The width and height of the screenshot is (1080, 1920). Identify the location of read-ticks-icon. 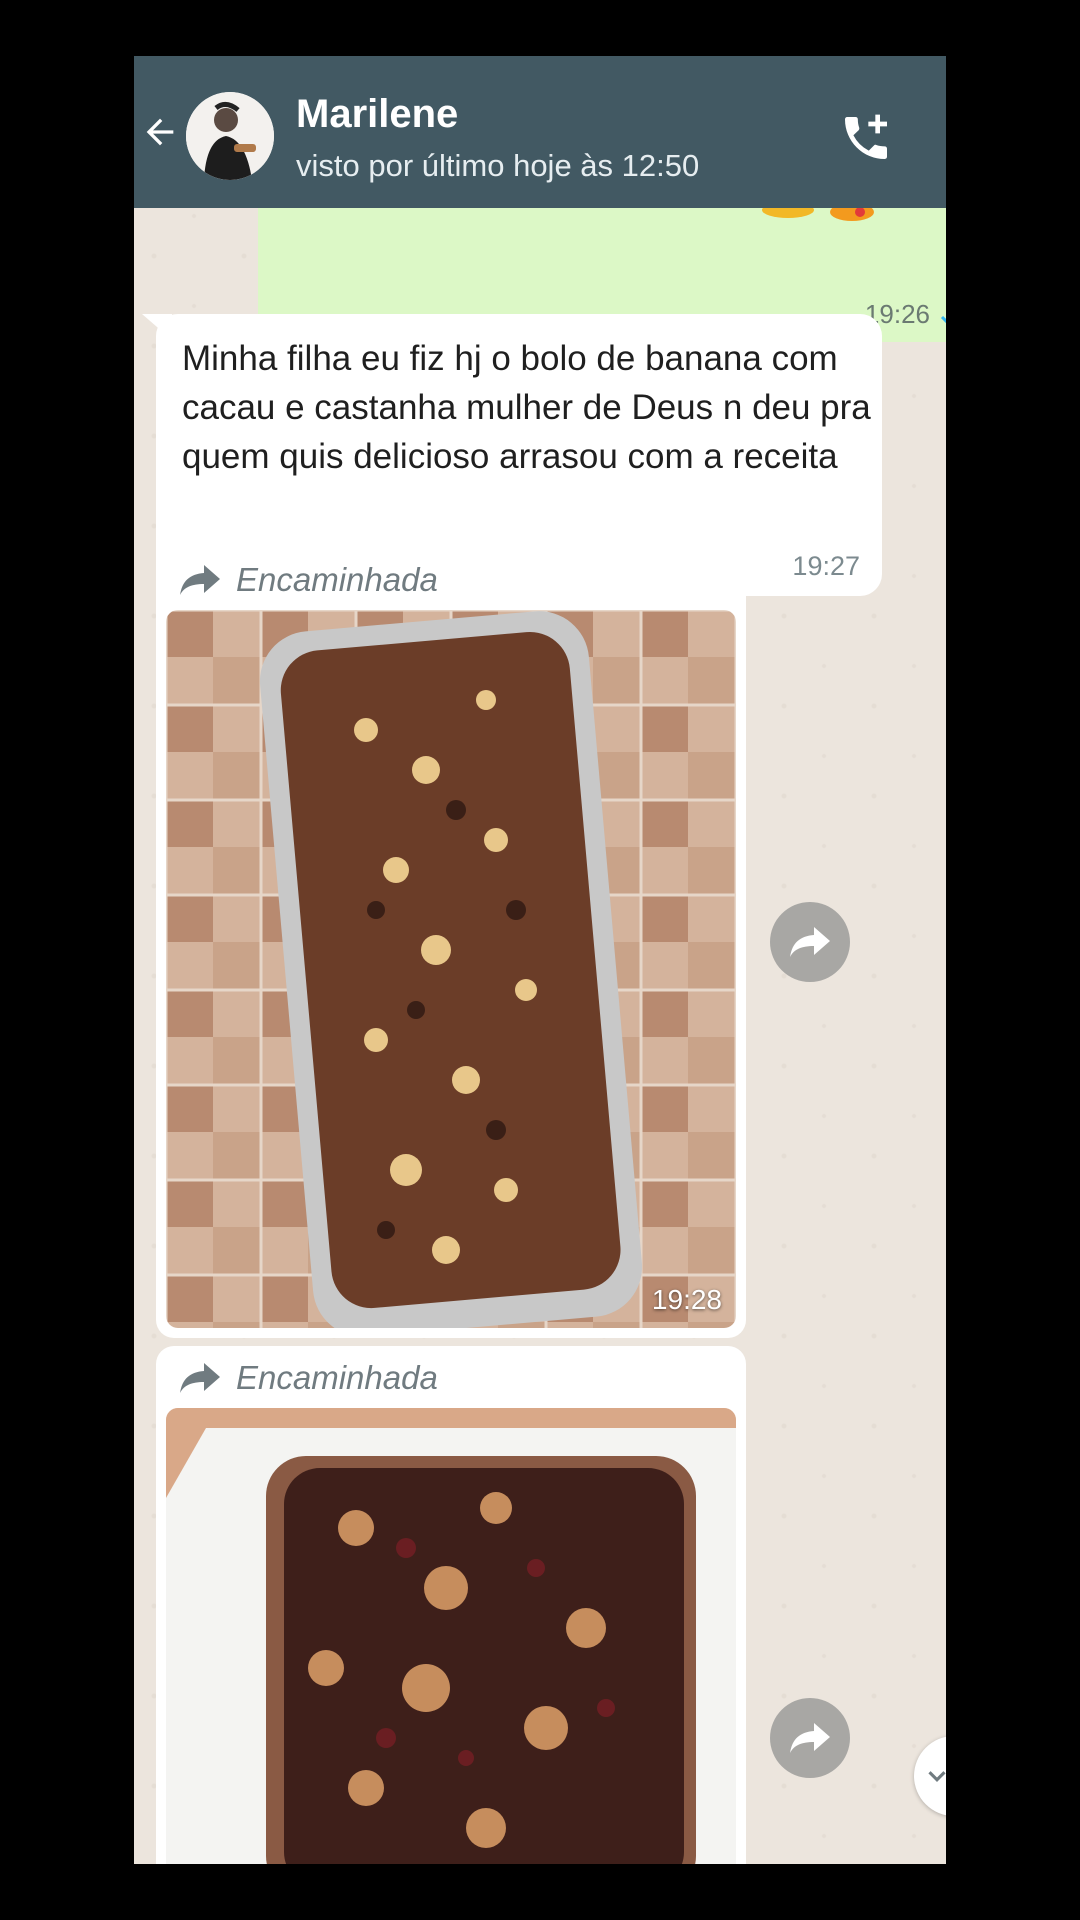
(943, 319).